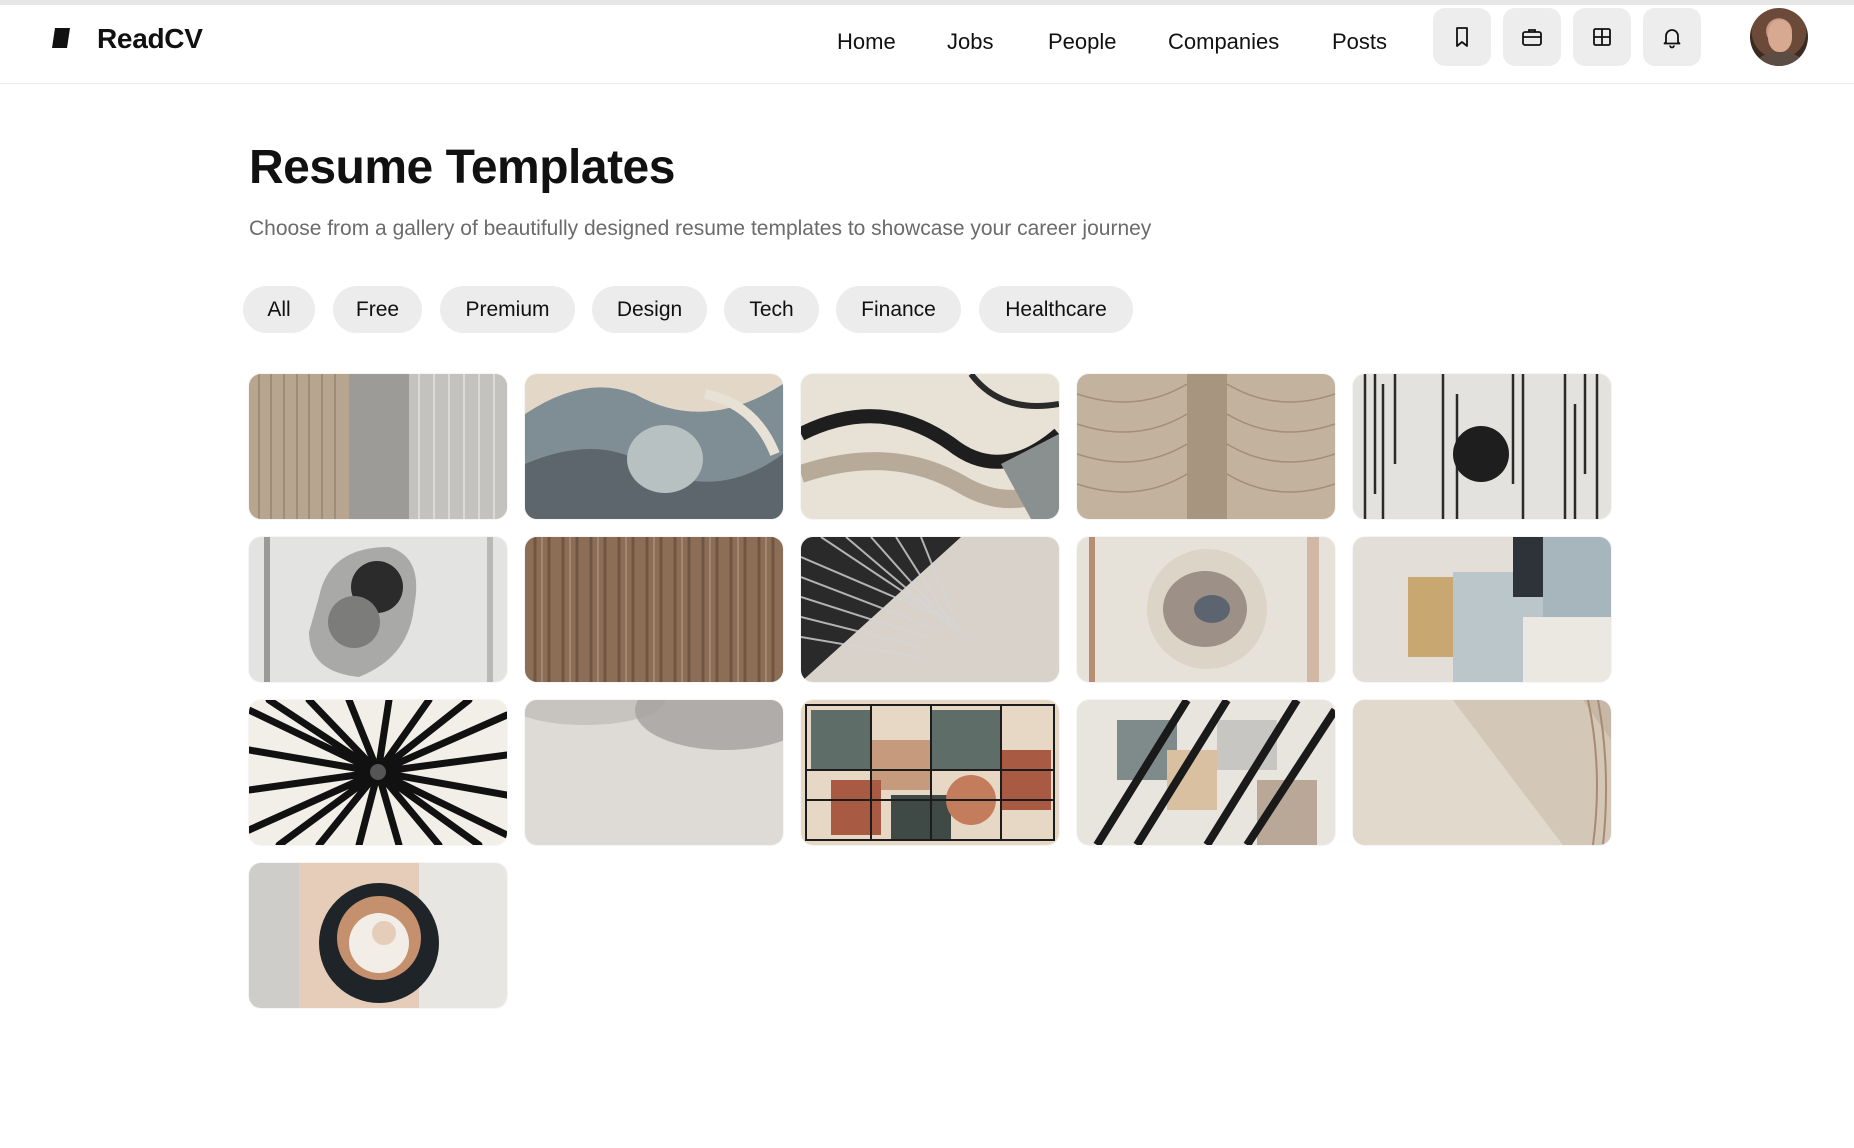  What do you see at coordinates (1223, 42) in the screenshot?
I see `nav-link-companies: Companies` at bounding box center [1223, 42].